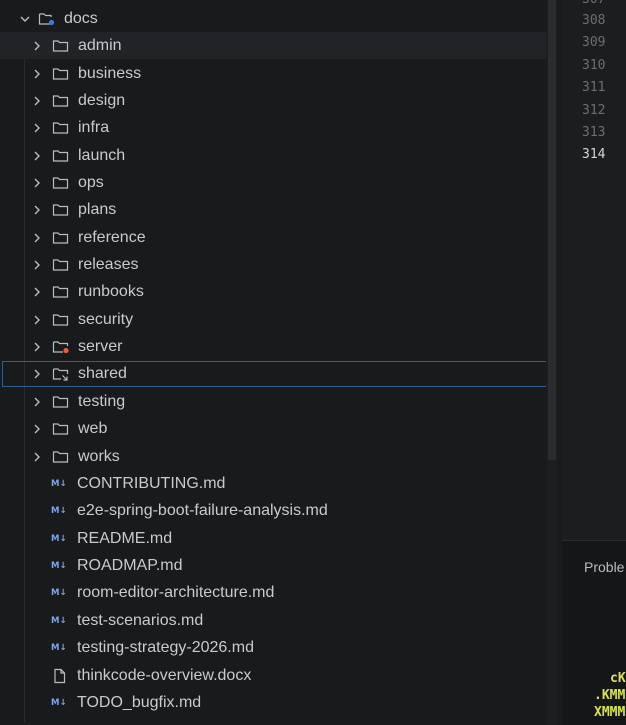  What do you see at coordinates (278, 264) in the screenshot?
I see `folder-releases: releases` at bounding box center [278, 264].